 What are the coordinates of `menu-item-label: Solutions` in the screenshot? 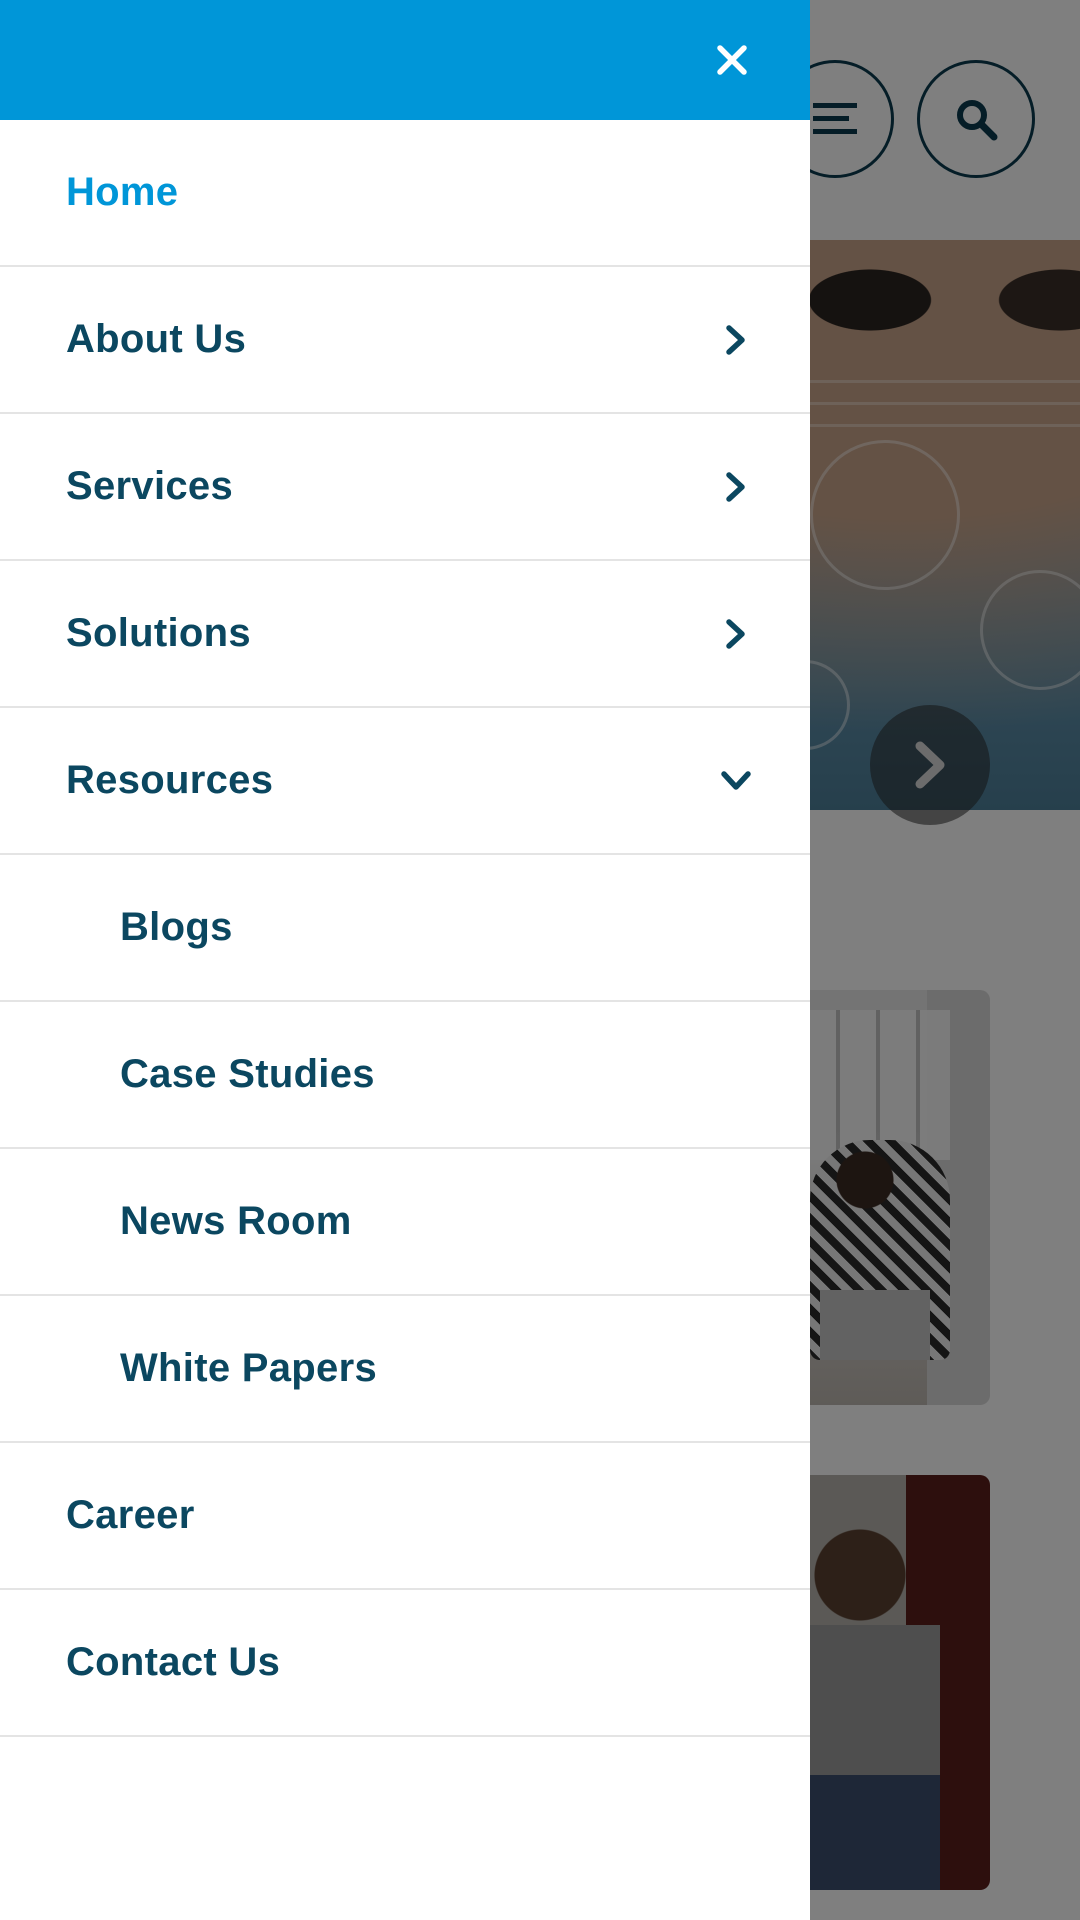 It's located at (158, 633).